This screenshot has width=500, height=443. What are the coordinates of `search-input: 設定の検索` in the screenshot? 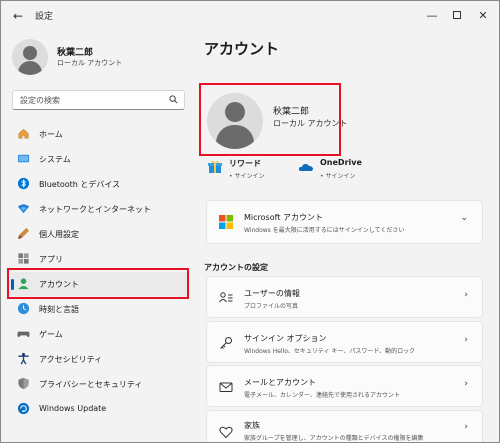 It's located at (40, 100).